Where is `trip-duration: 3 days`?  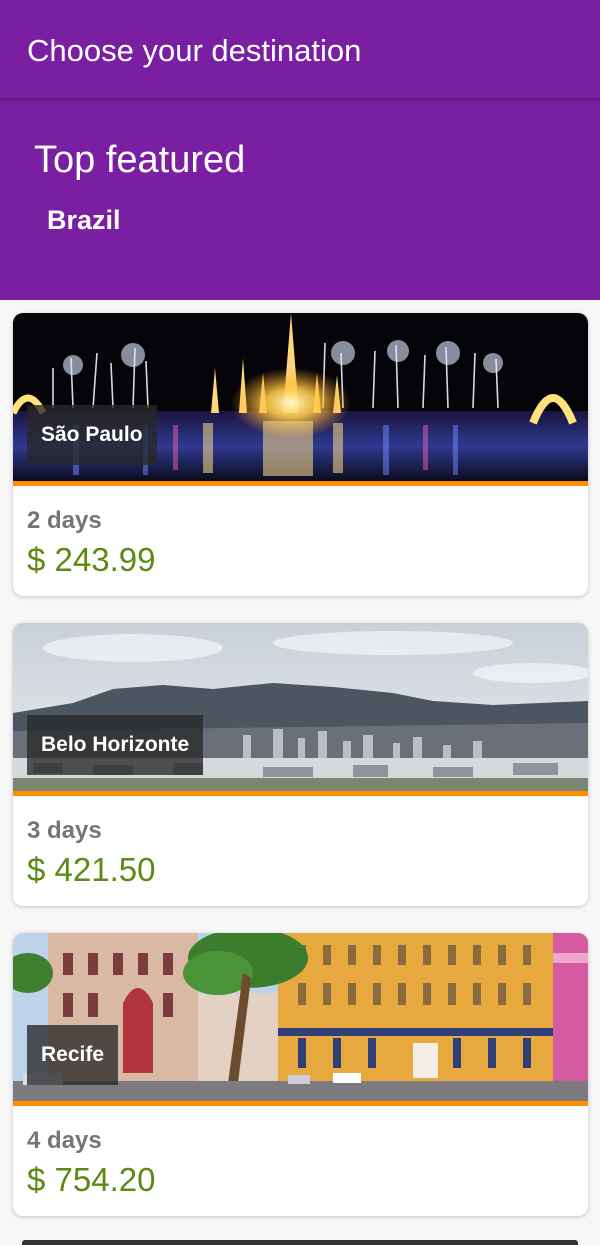 trip-duration: 3 days is located at coordinates (64, 830).